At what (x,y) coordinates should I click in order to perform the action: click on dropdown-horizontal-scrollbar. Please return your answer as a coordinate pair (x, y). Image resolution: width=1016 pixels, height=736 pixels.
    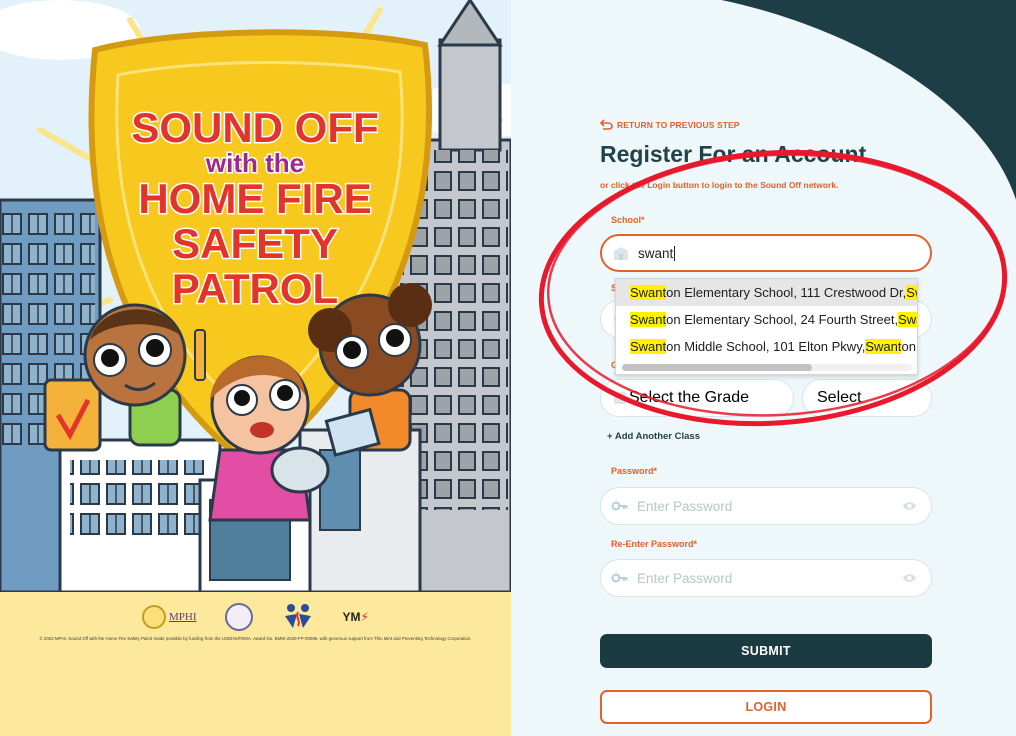
    Looking at the image, I should click on (767, 367).